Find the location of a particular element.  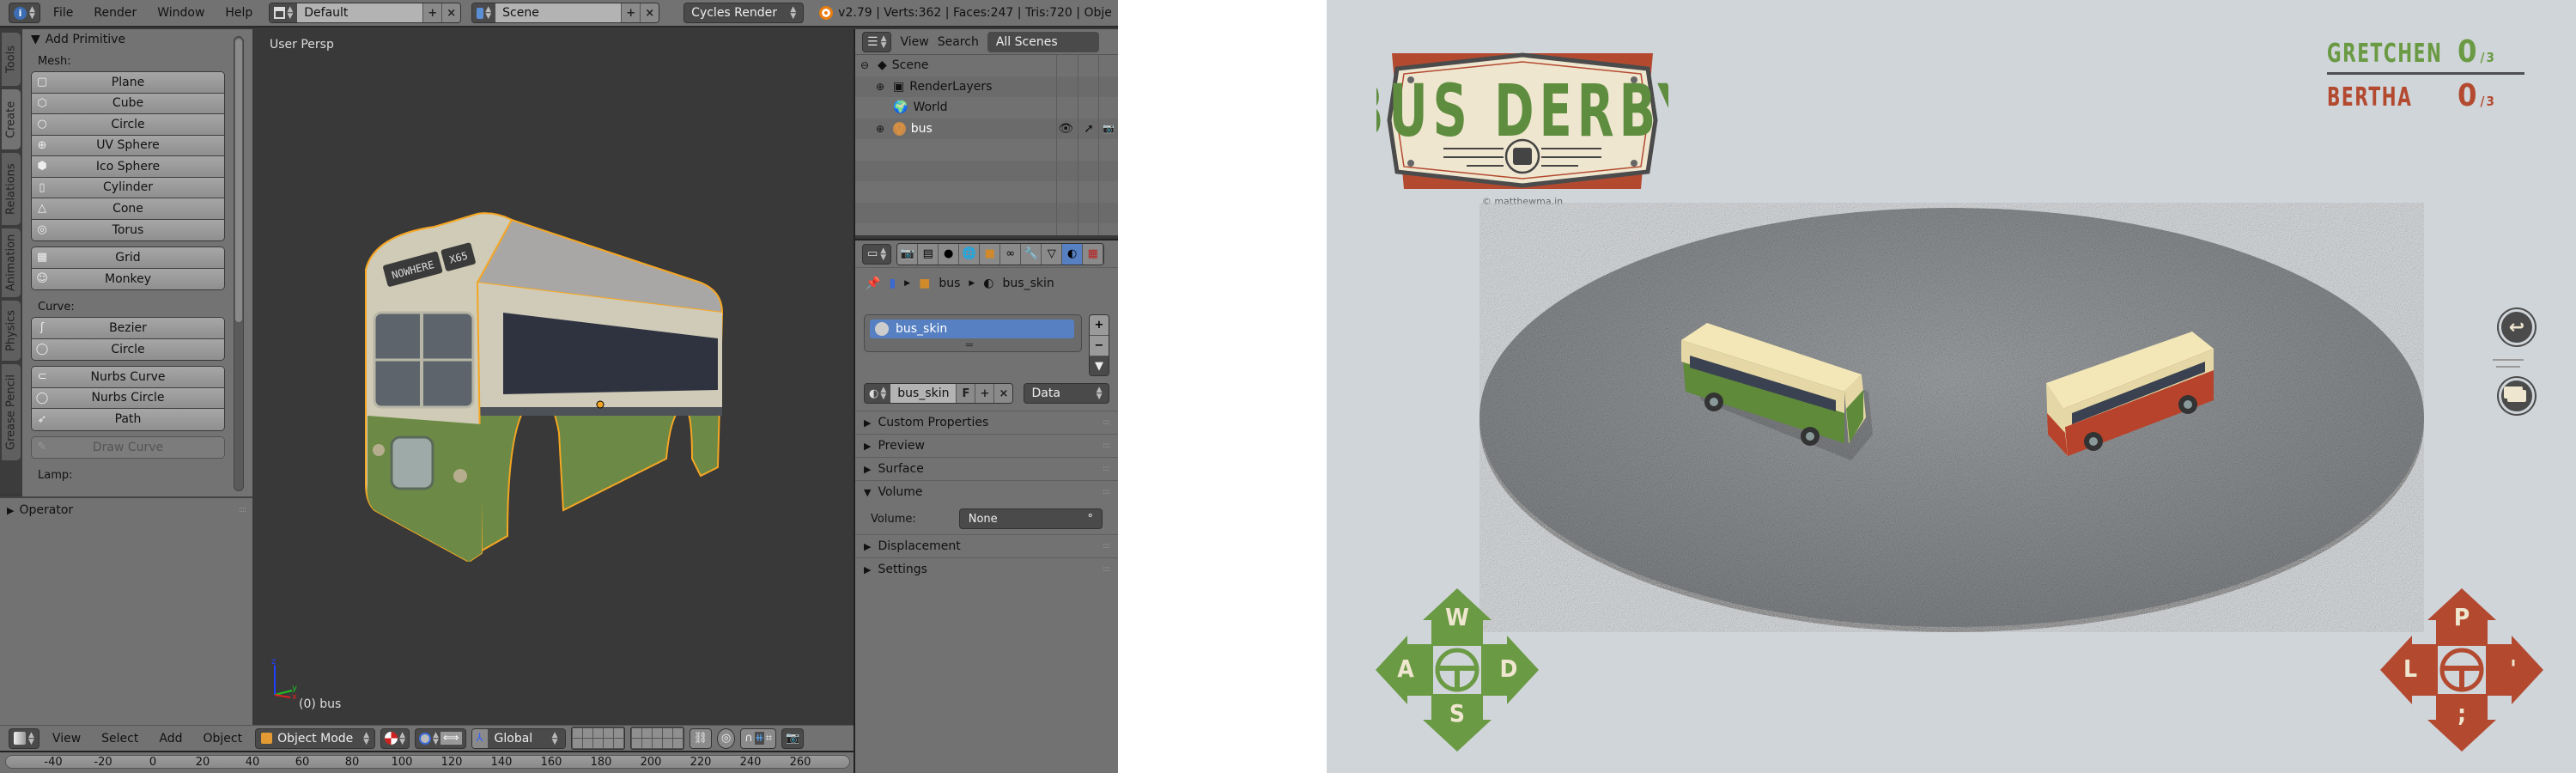

pivot-point-select: ▲ ▼ ⟺ is located at coordinates (441, 738).